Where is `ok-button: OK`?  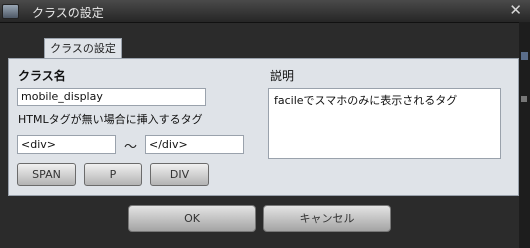
ok-button: OK is located at coordinates (192, 218).